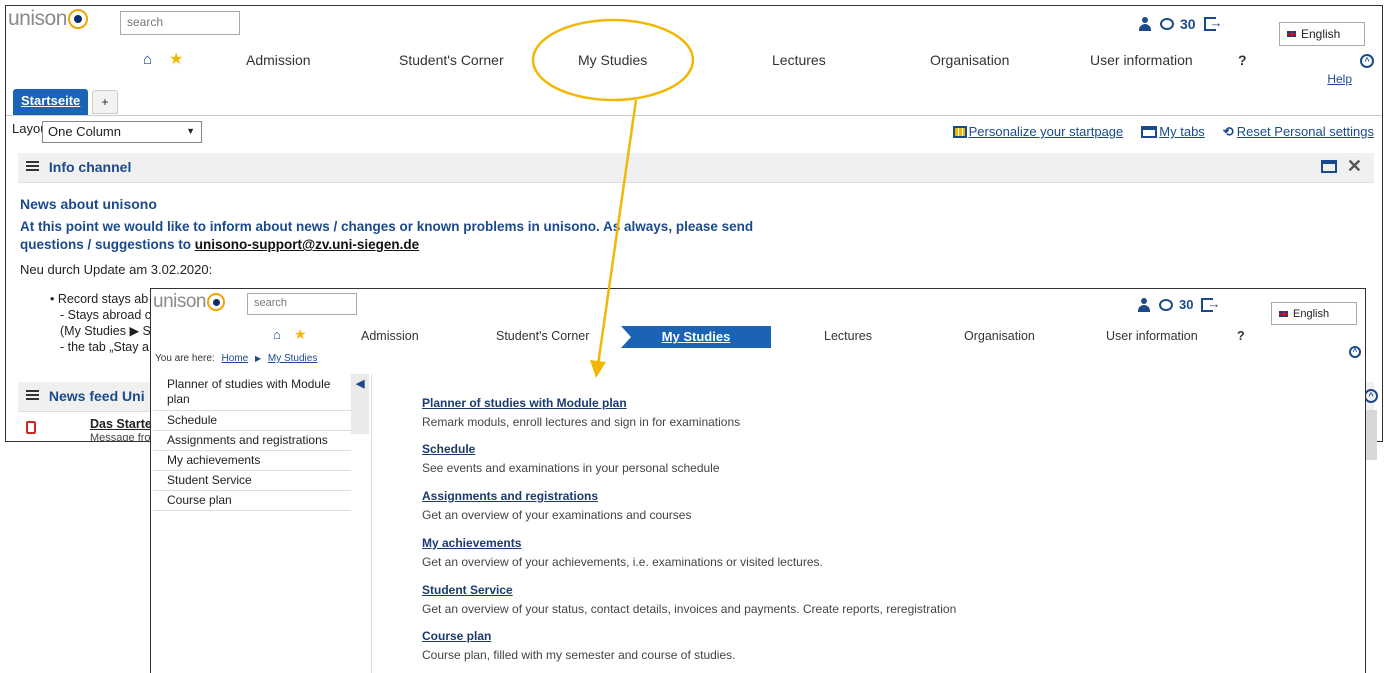 The image size is (1384, 673). Describe the element at coordinates (252, 501) in the screenshot. I see `sidebar-item-course-plan: Course plan` at that location.